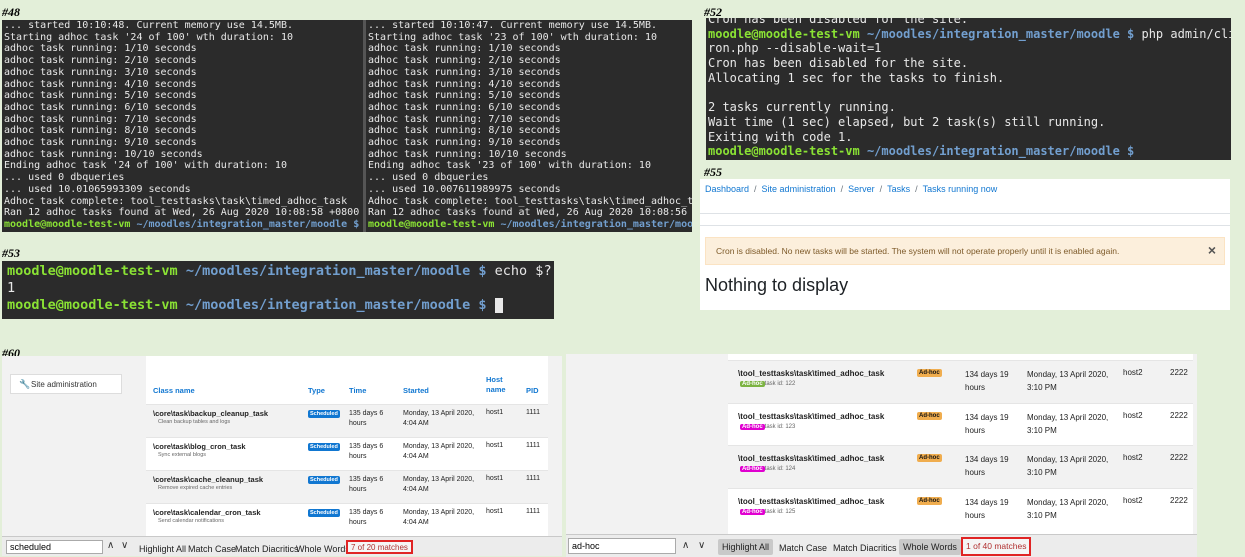 This screenshot has width=1245, height=557. What do you see at coordinates (861, 189) in the screenshot?
I see `breadcrumb-server: Server` at bounding box center [861, 189].